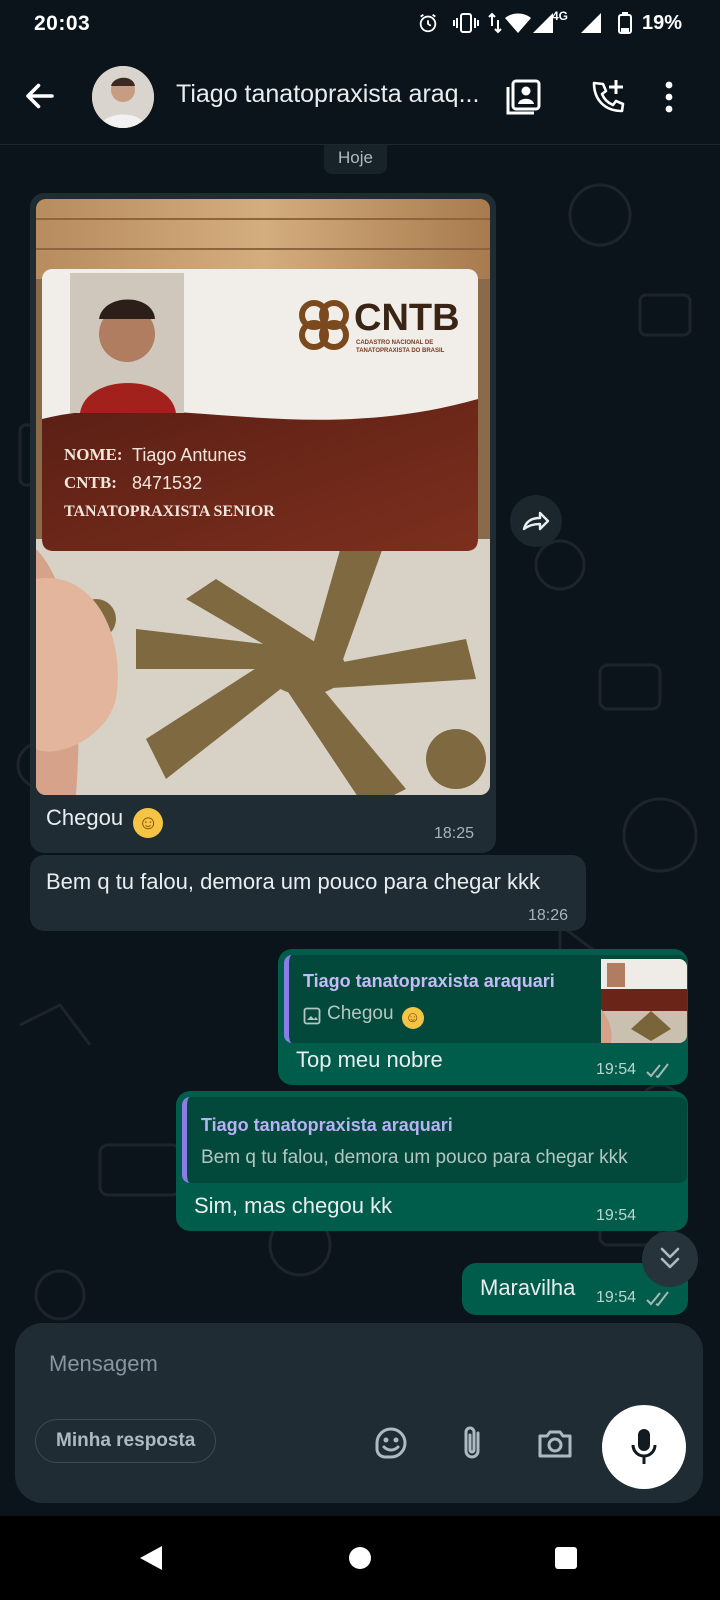 Image resolution: width=720 pixels, height=1600 pixels. I want to click on message-text: Top meu nobre, so click(369, 1059).